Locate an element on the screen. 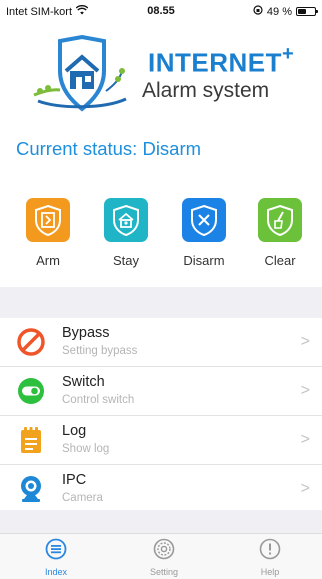 The height and width of the screenshot is (579, 322). camera-icon is located at coordinates (31, 489).